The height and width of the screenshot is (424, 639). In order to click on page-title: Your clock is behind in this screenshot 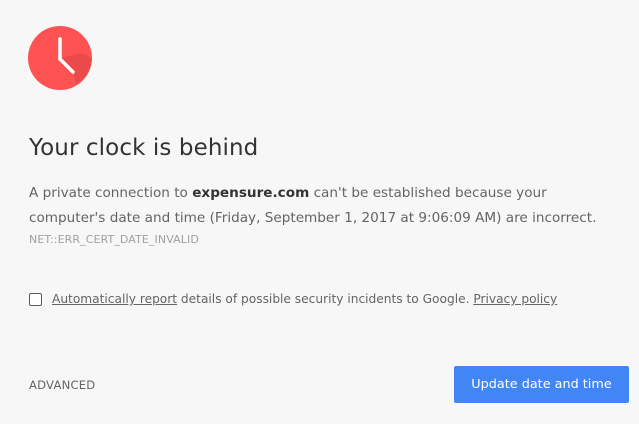, I will do `click(144, 148)`.